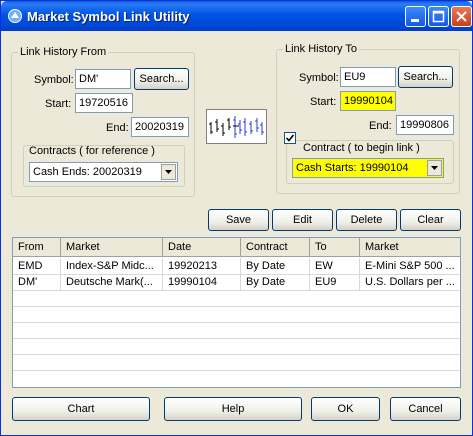 This screenshot has width=473, height=436. Describe the element at coordinates (352, 168) in the screenshot. I see `to-contract-value: Cash Starts: 19990104` at that location.